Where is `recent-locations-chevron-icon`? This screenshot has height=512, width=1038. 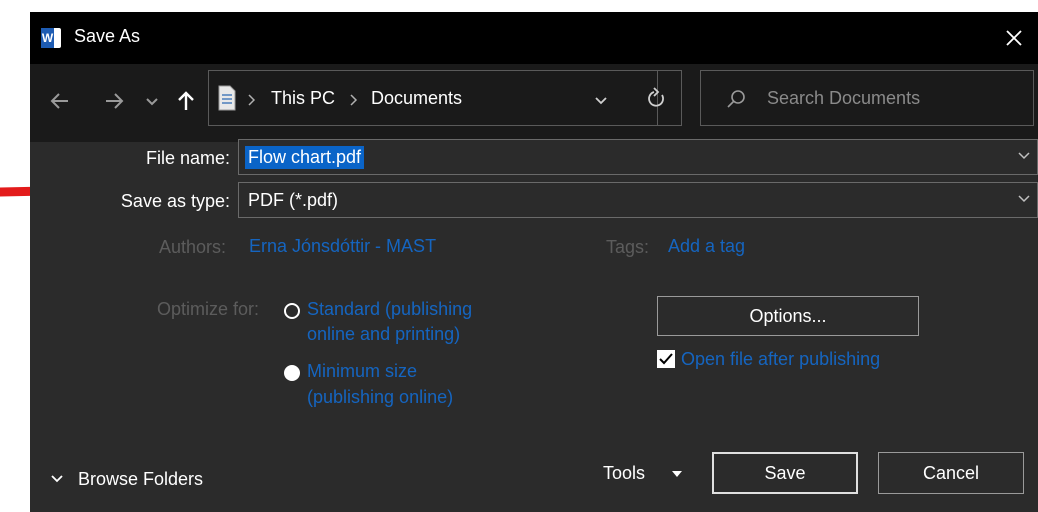
recent-locations-chevron-icon is located at coordinates (152, 101).